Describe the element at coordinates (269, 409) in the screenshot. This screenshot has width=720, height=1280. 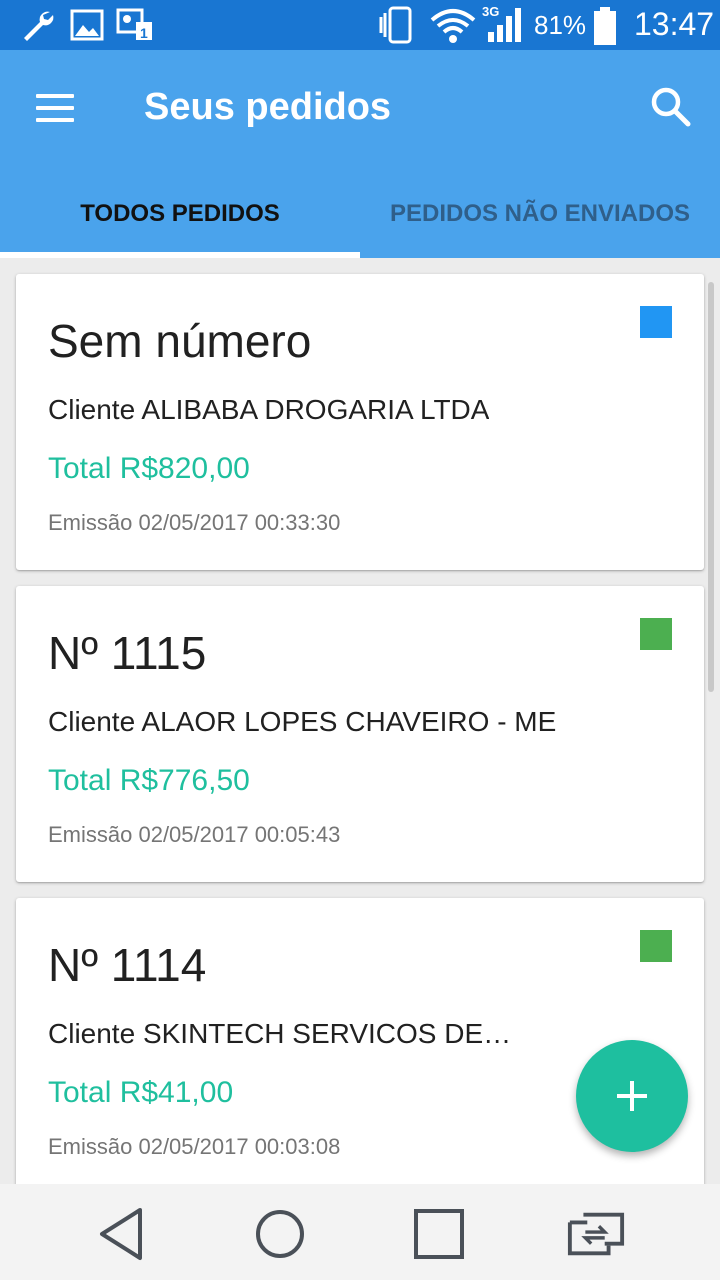
I see `order-client: Cliente ALIBABA DROGARIA LTDA` at that location.